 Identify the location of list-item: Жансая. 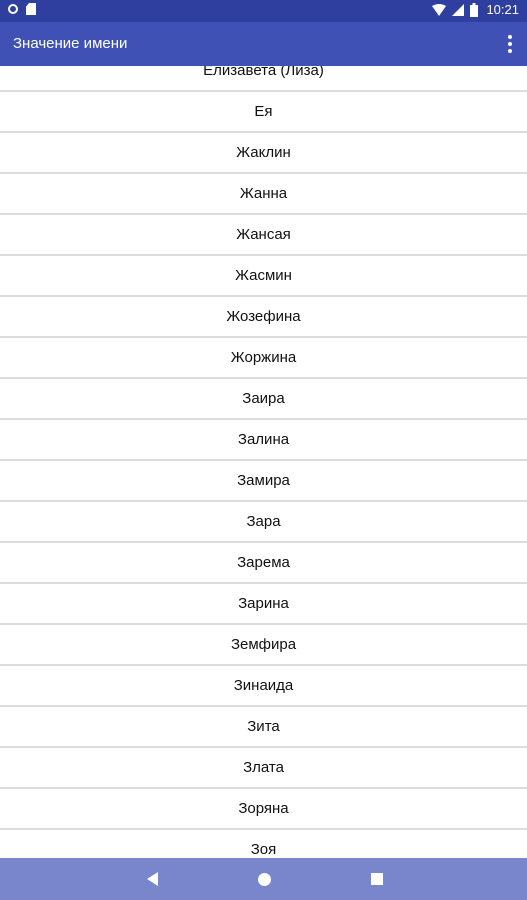
(263, 235).